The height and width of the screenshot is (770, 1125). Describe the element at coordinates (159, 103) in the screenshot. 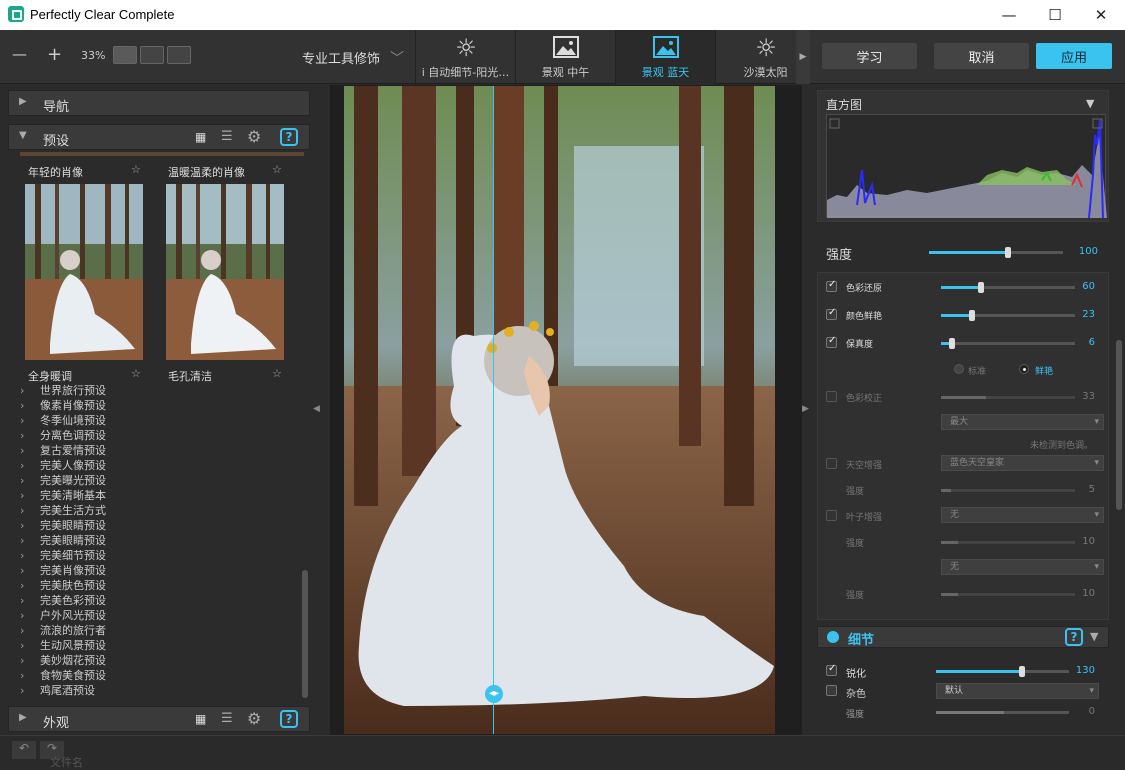

I see `navigation-section-header: ▶ 导航` at that location.